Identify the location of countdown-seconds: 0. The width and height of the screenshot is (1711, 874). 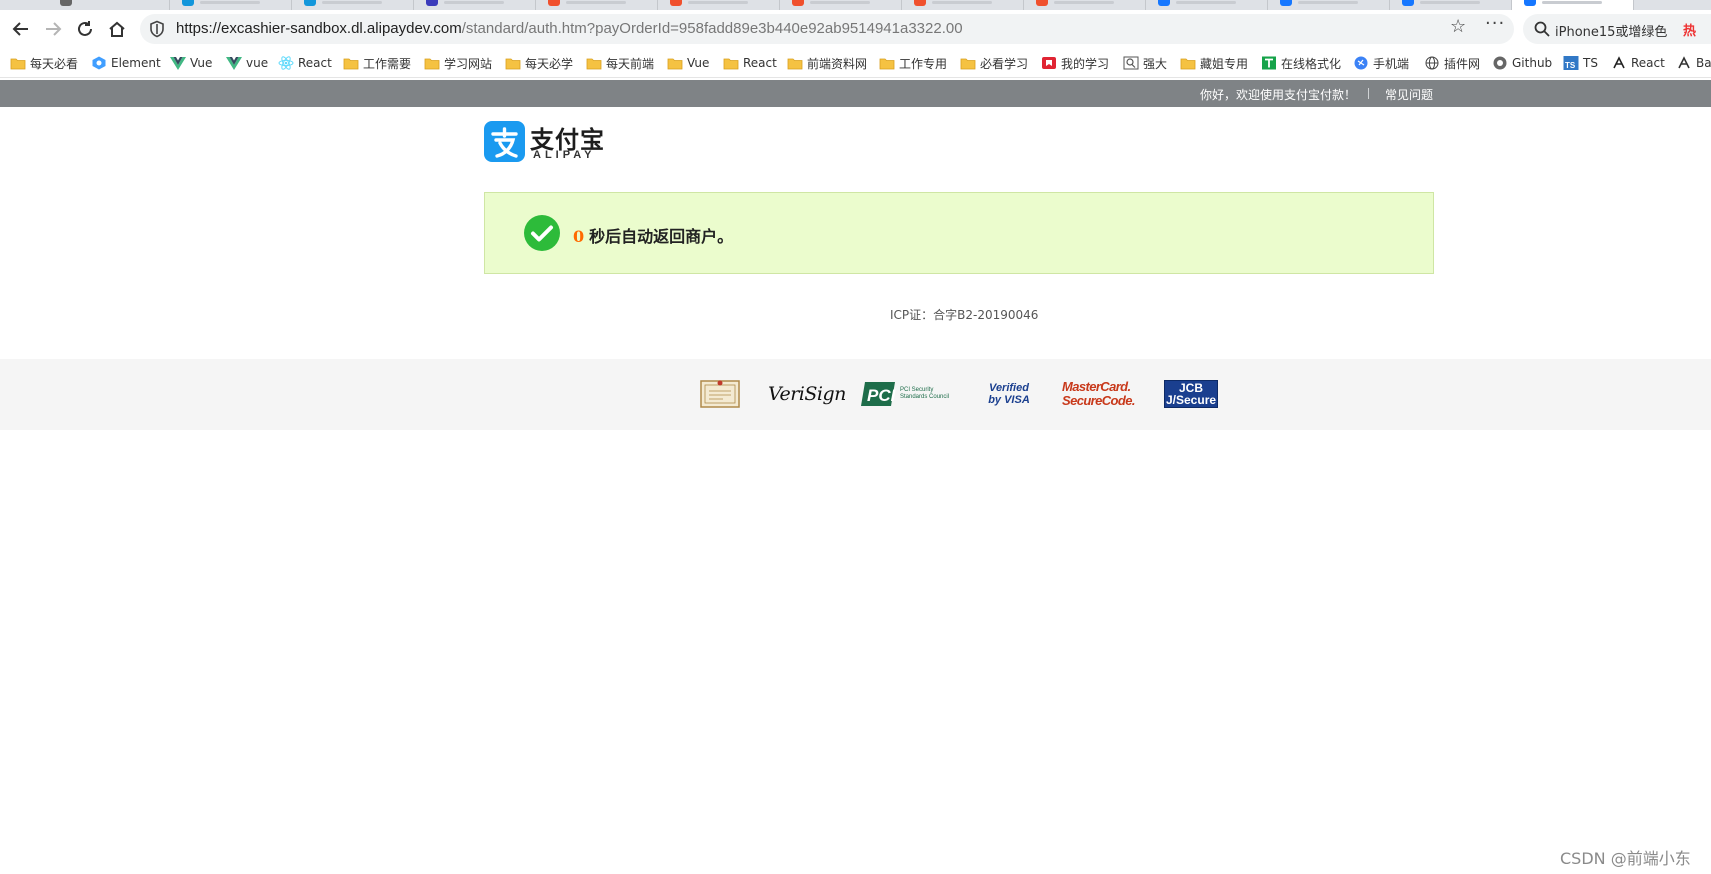
(579, 236).